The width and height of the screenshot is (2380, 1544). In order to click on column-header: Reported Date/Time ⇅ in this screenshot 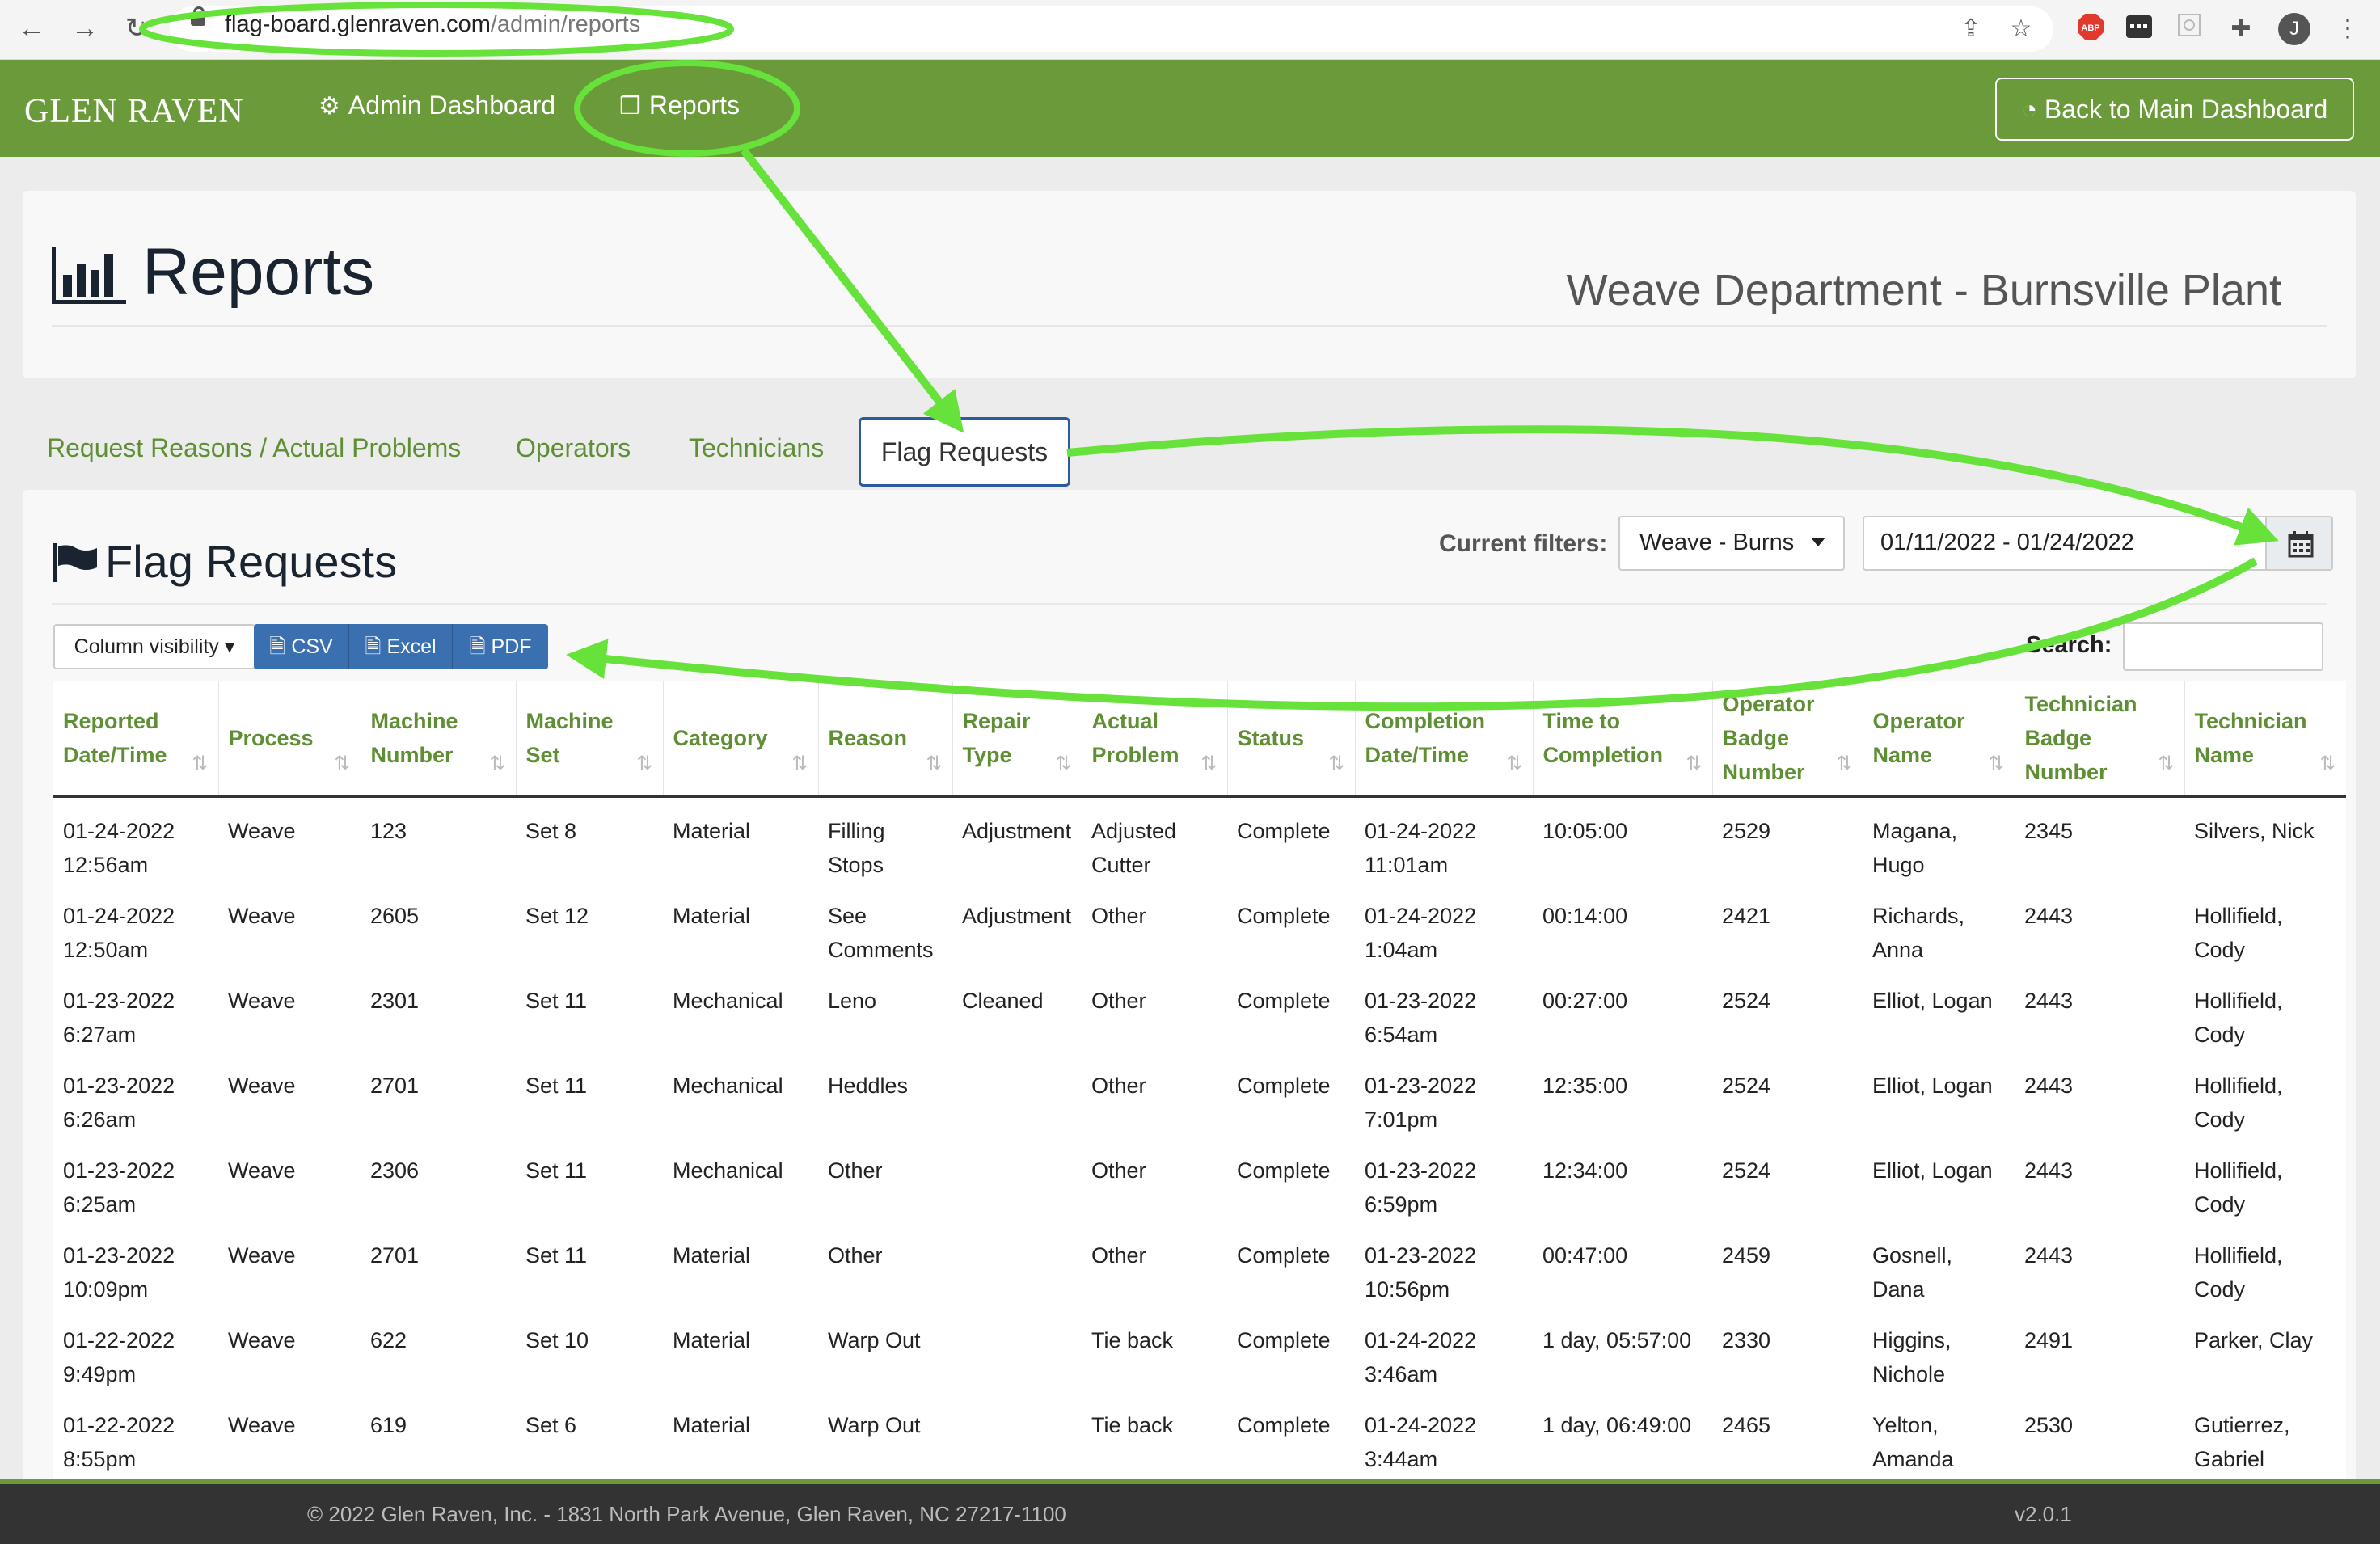, I will do `click(136, 739)`.